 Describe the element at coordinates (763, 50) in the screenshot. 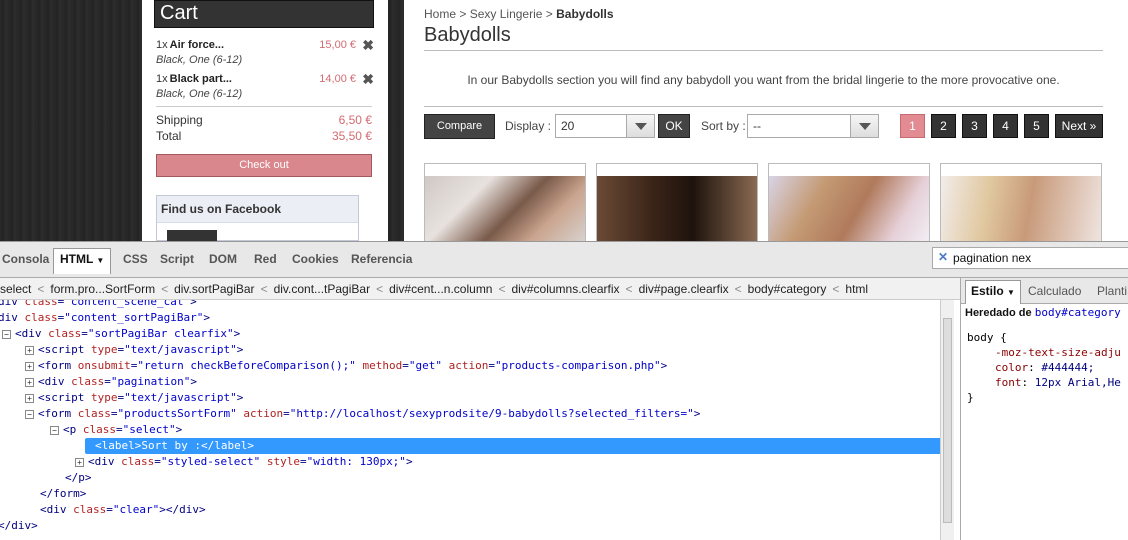

I see `divider` at that location.